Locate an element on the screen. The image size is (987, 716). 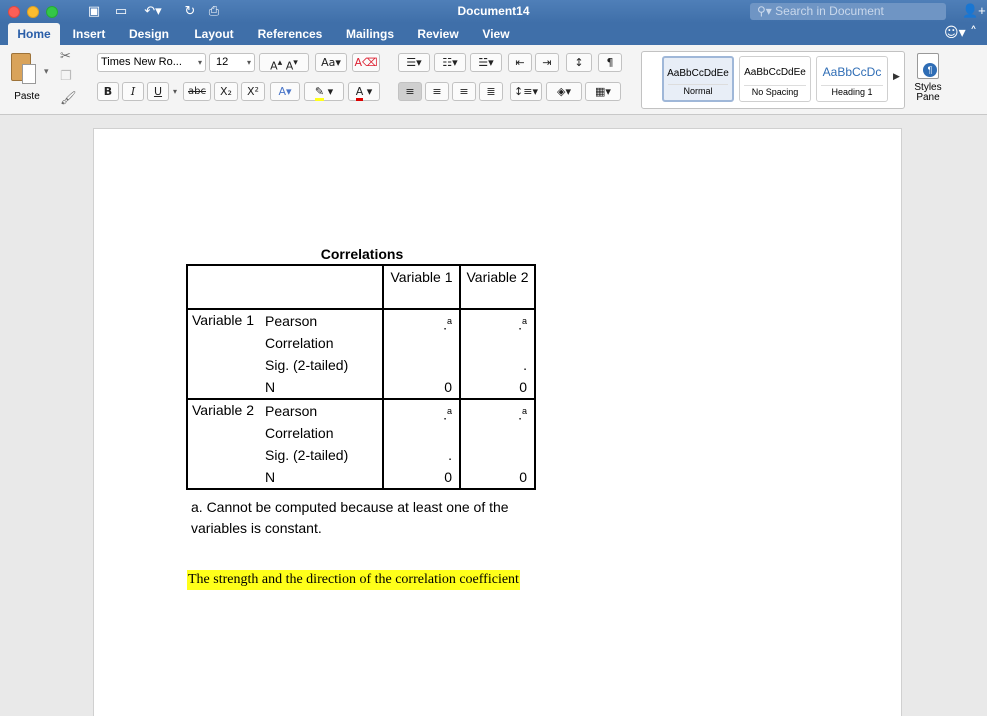
tab-design: Design is located at coordinates (149, 34).